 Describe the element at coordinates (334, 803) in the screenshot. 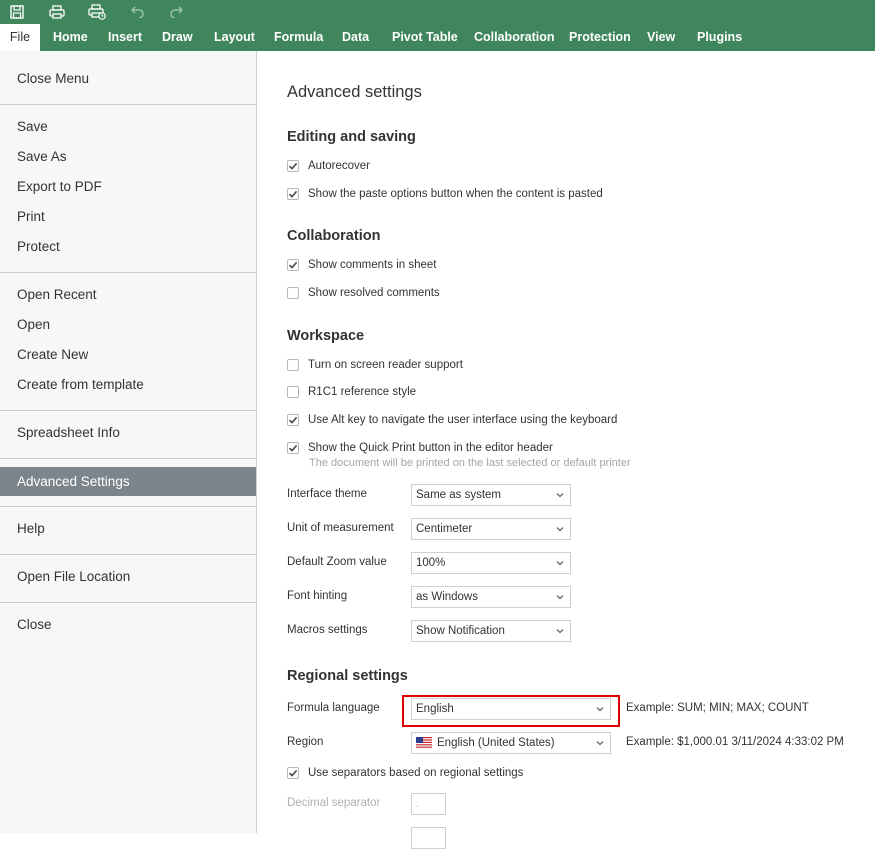

I see `decimal-separator-label: Decimal separator` at that location.